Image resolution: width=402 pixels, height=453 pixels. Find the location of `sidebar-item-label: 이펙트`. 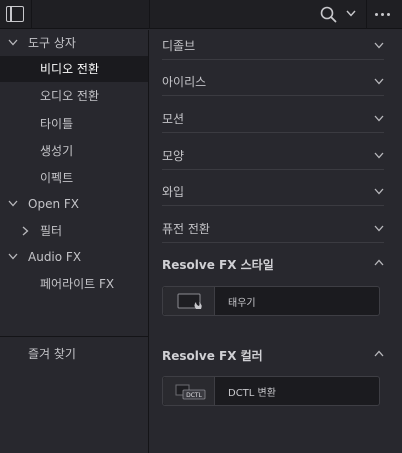

sidebar-item-label: 이펙트 is located at coordinates (57, 178).